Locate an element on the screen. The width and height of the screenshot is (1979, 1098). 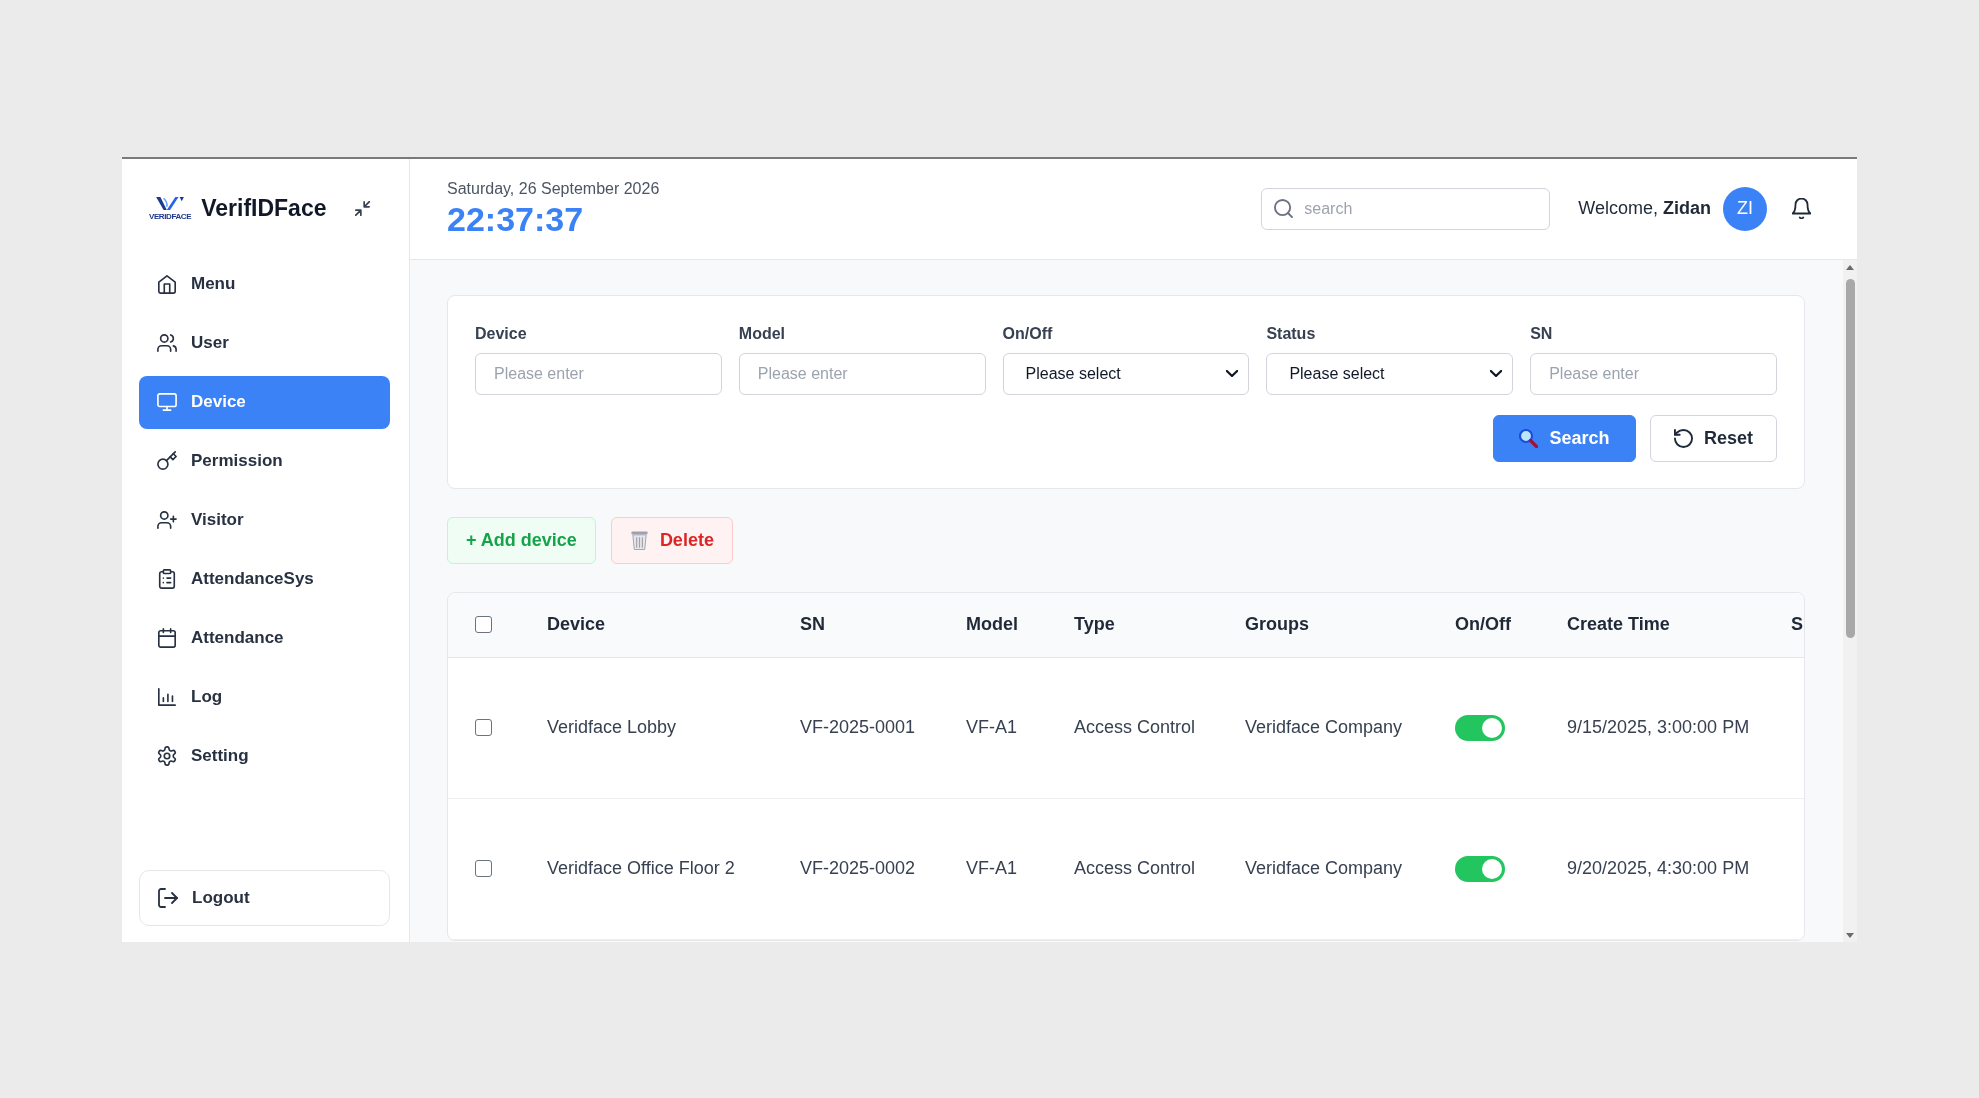
field-label: On/Off is located at coordinates (1028, 333).